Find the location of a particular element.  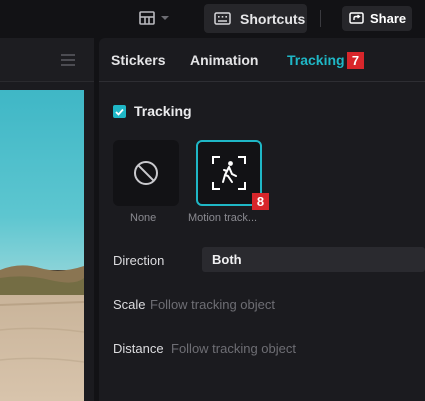

shortcuts-button: Shortcuts is located at coordinates (255, 18).